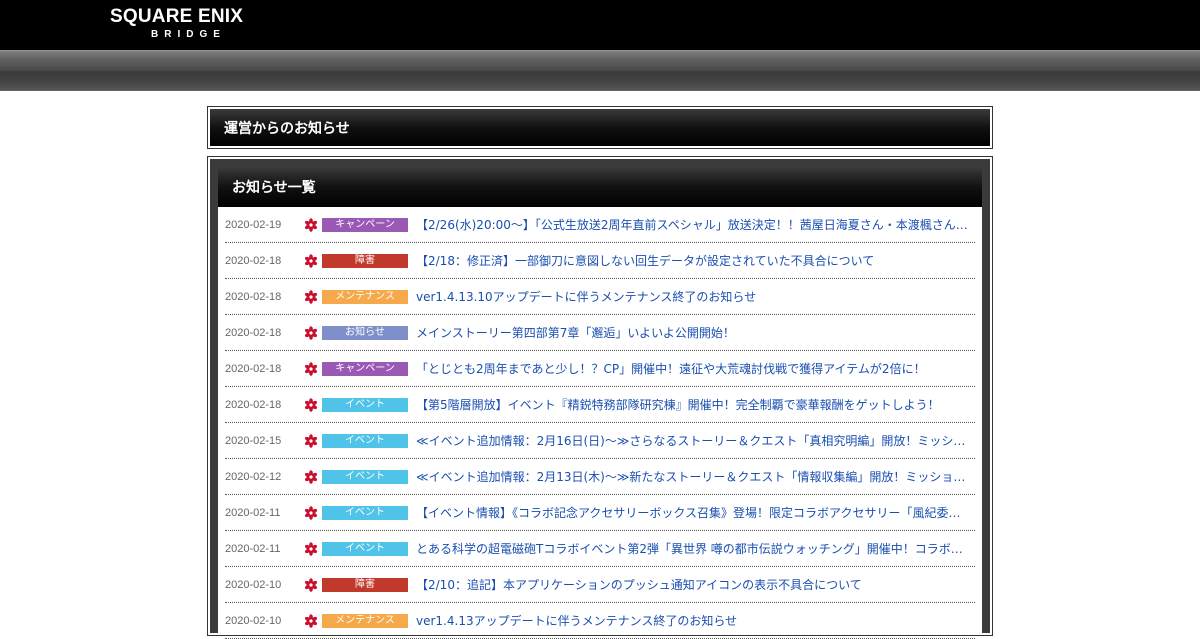  I want to click on news-title-link: 【2/18：修正済】一部御刀に意図しない回生データが設定されていた不具合について, so click(692, 260).